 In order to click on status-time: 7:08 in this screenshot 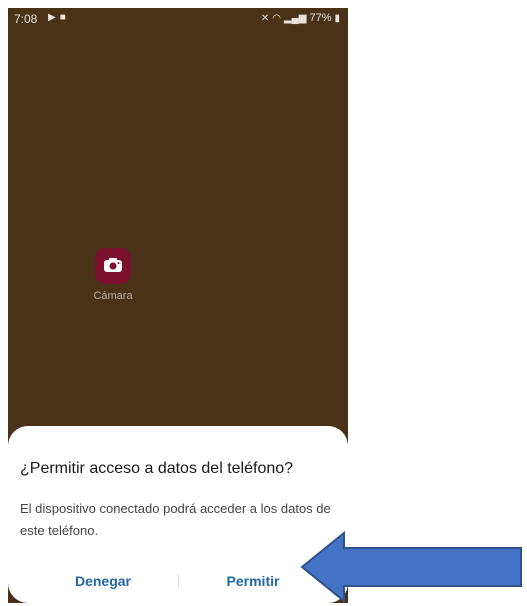, I will do `click(26, 19)`.